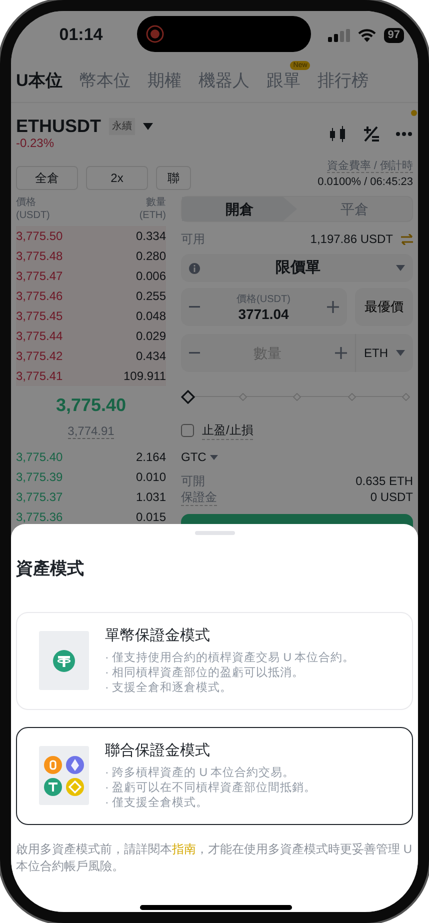 This screenshot has height=923, width=429. I want to click on ask-price: 3,775.44, so click(39, 336).